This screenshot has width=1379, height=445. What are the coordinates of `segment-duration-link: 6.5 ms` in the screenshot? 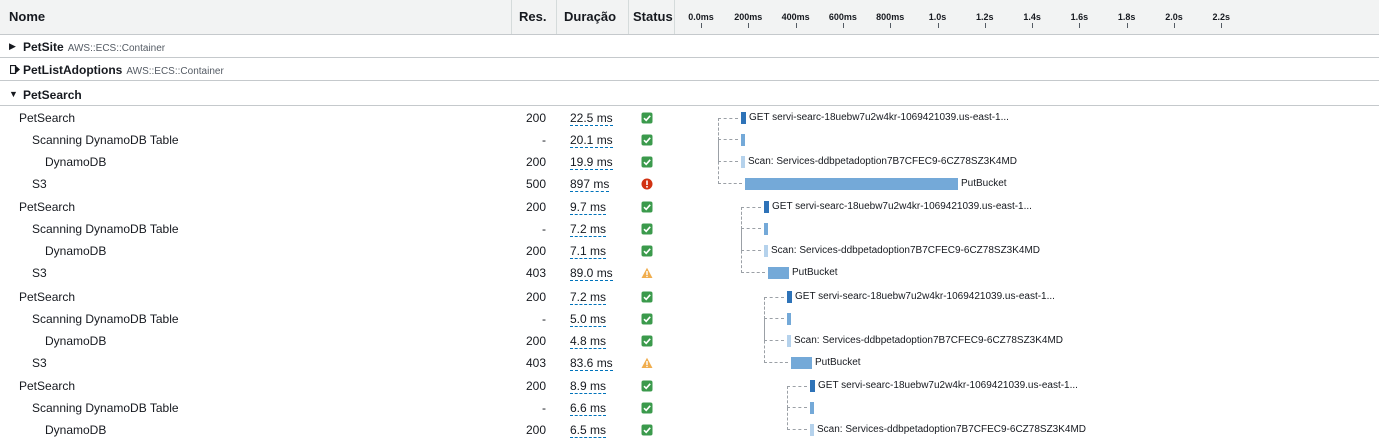 It's located at (588, 430).